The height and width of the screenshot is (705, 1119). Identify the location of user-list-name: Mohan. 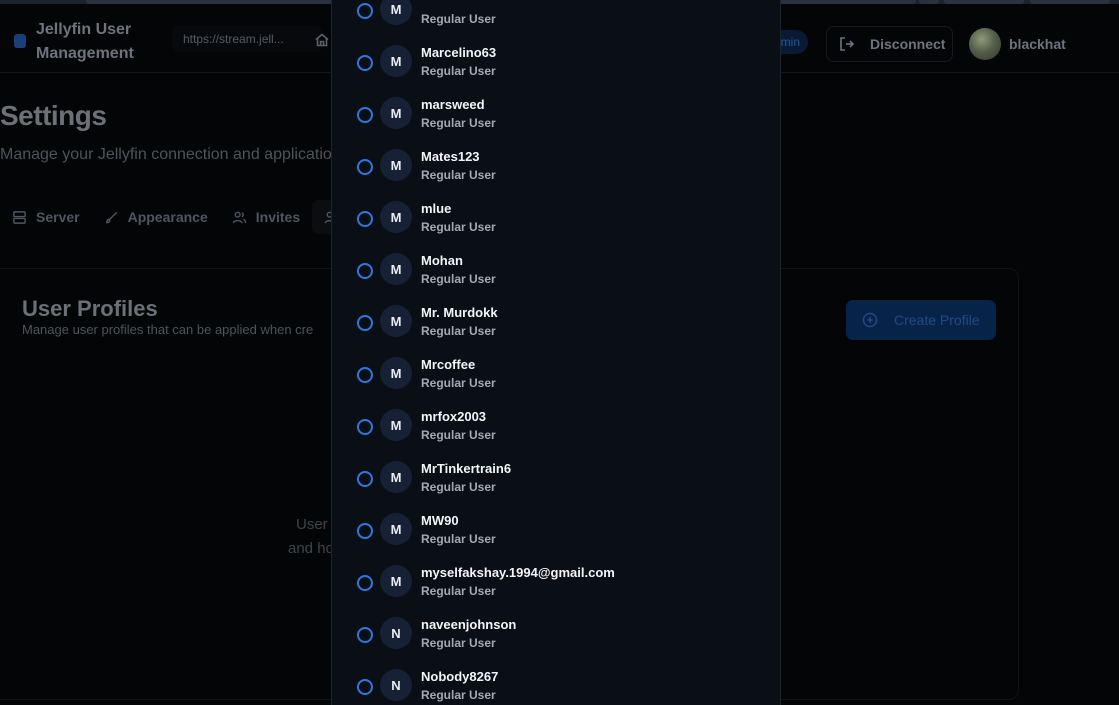
(442, 260).